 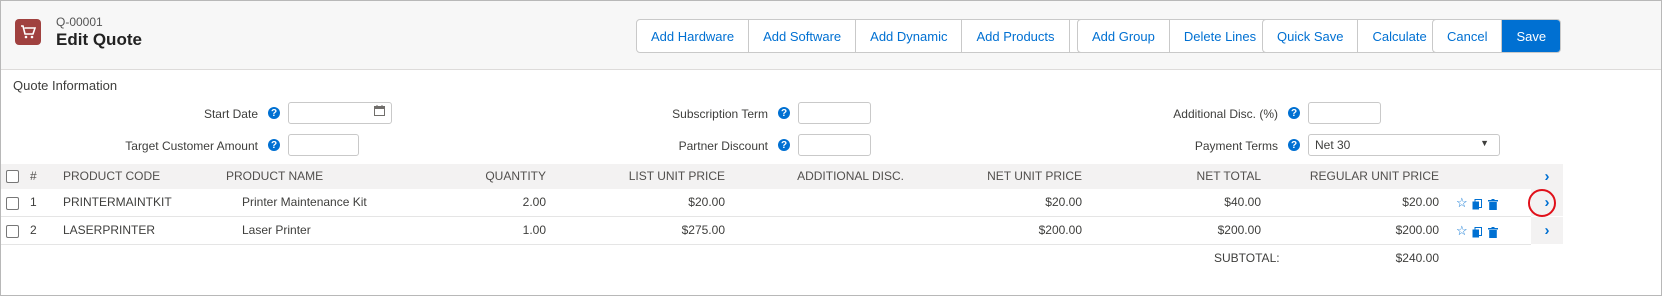 I want to click on column-header-product-code: PRODUCT CODE, so click(x=111, y=176).